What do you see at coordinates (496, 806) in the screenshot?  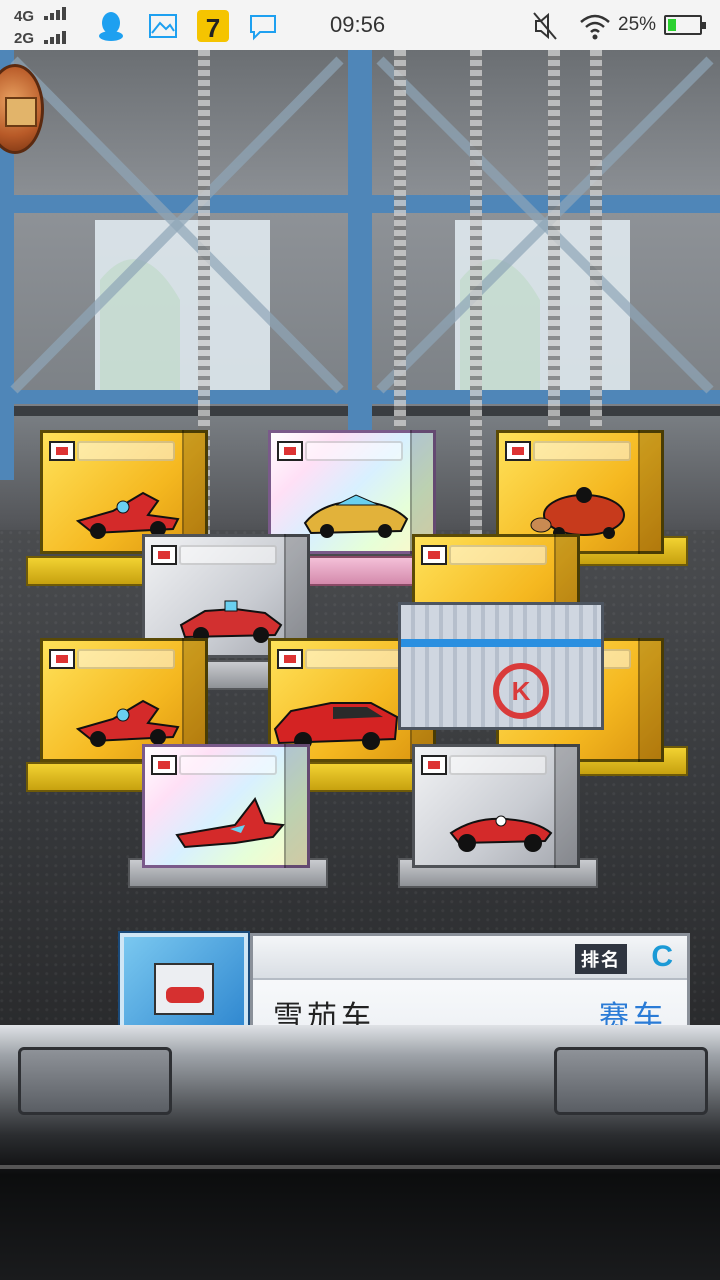 I see `silver-car-box` at bounding box center [496, 806].